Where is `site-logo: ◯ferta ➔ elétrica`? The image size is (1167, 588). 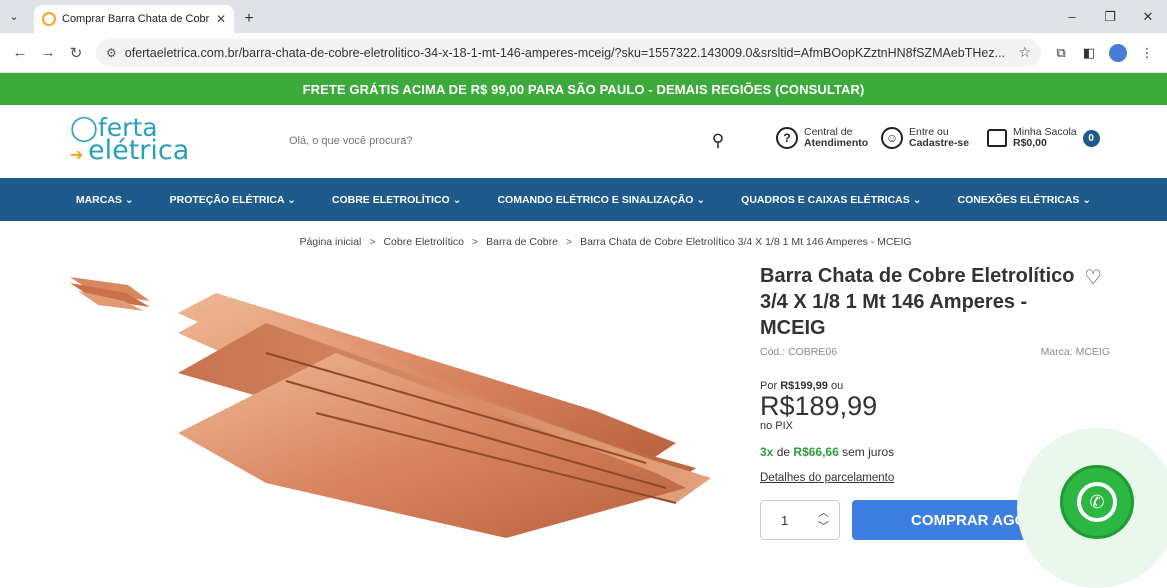 site-logo: ◯ferta ➔ elétrica is located at coordinates (150, 139).